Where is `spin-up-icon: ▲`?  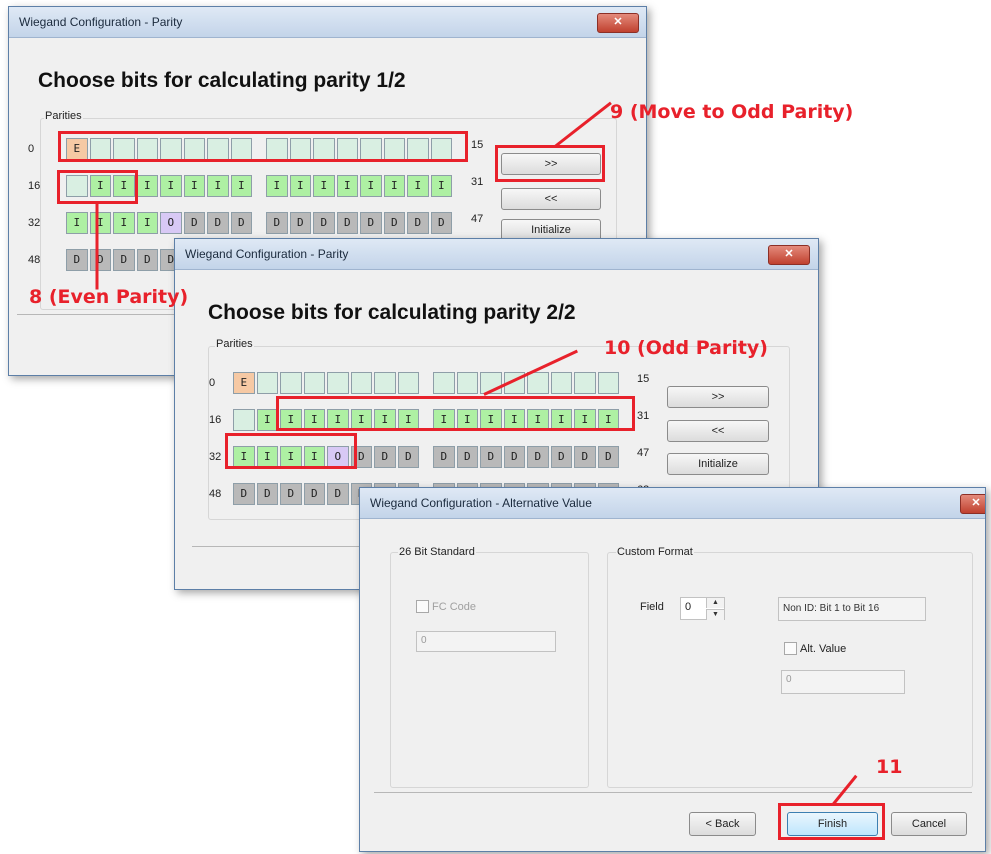 spin-up-icon: ▲ is located at coordinates (715, 603).